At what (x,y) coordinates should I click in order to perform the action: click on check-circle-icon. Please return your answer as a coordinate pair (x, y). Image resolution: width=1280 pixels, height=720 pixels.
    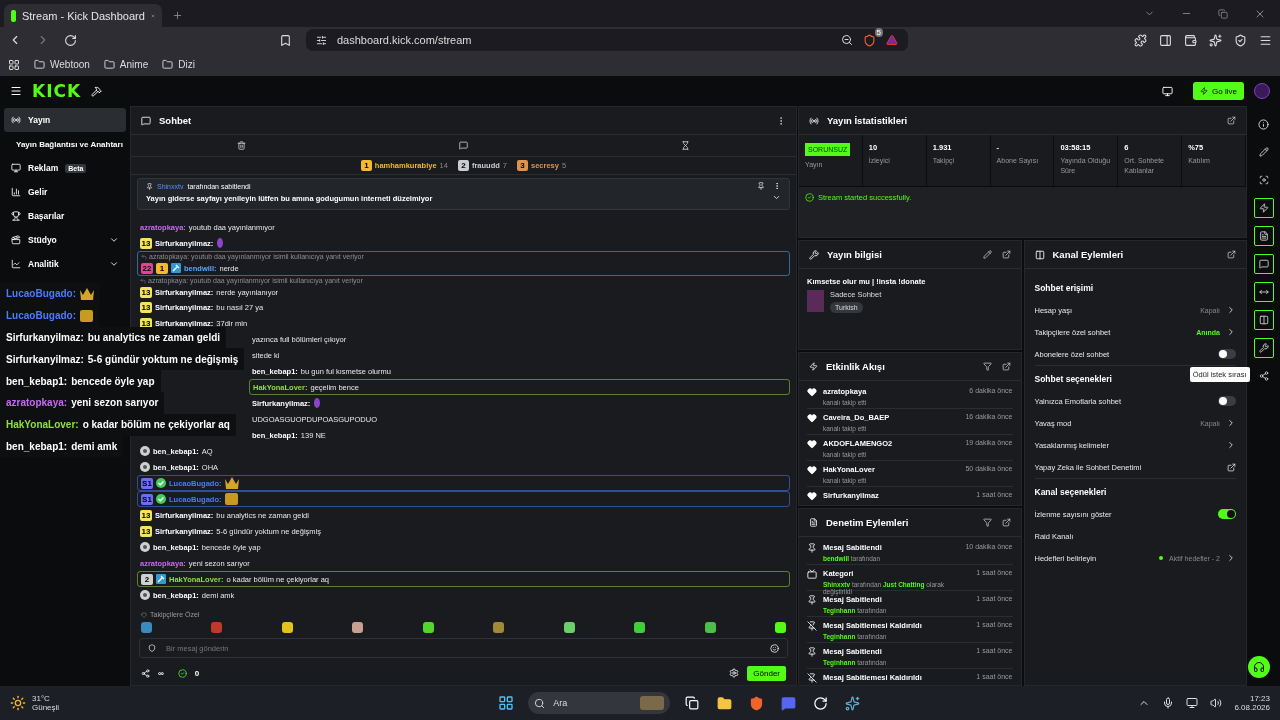
    Looking at the image, I should click on (809, 197).